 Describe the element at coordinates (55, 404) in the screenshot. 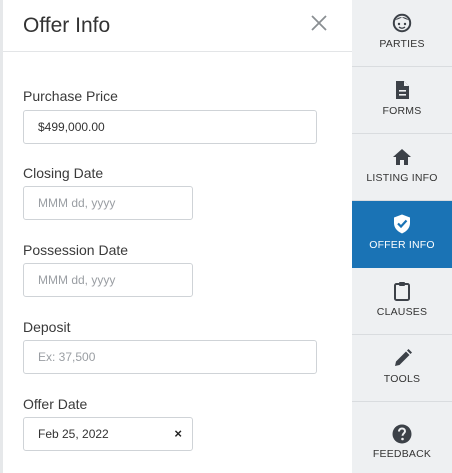

I see `offer-date-label: Offer Date` at that location.